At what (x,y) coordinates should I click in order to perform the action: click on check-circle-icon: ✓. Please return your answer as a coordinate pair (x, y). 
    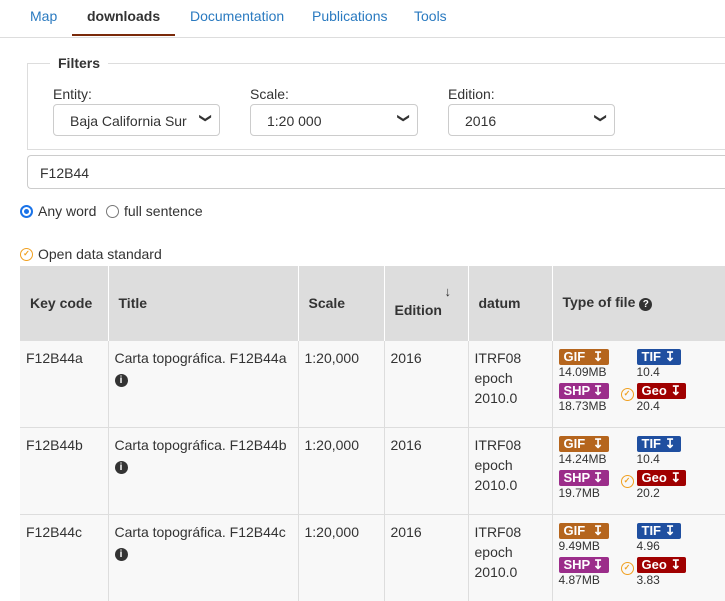
    Looking at the image, I should click on (26, 254).